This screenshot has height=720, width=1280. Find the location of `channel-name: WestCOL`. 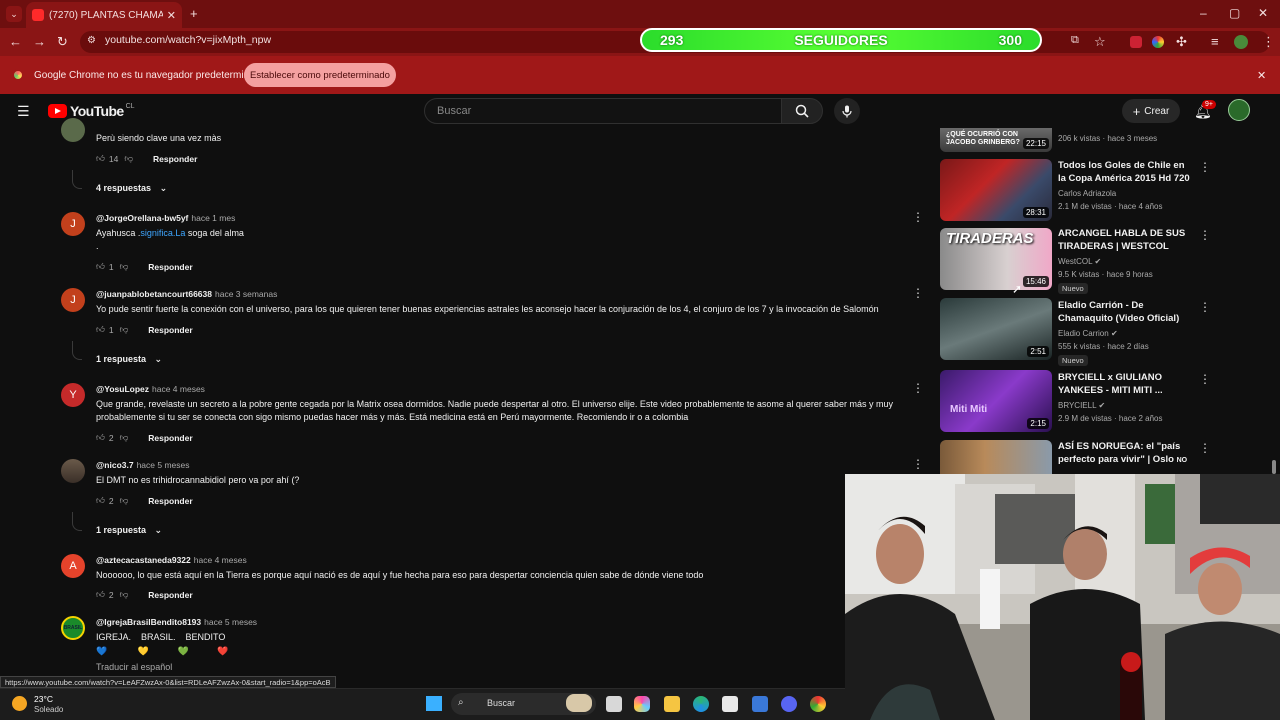

channel-name: WestCOL is located at coordinates (1075, 261).